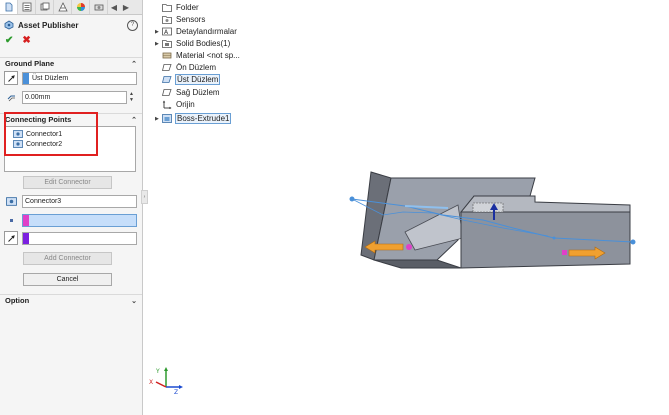 The image size is (669, 415). Describe the element at coordinates (26, 220) in the screenshot. I see `point-color-swatch` at that location.